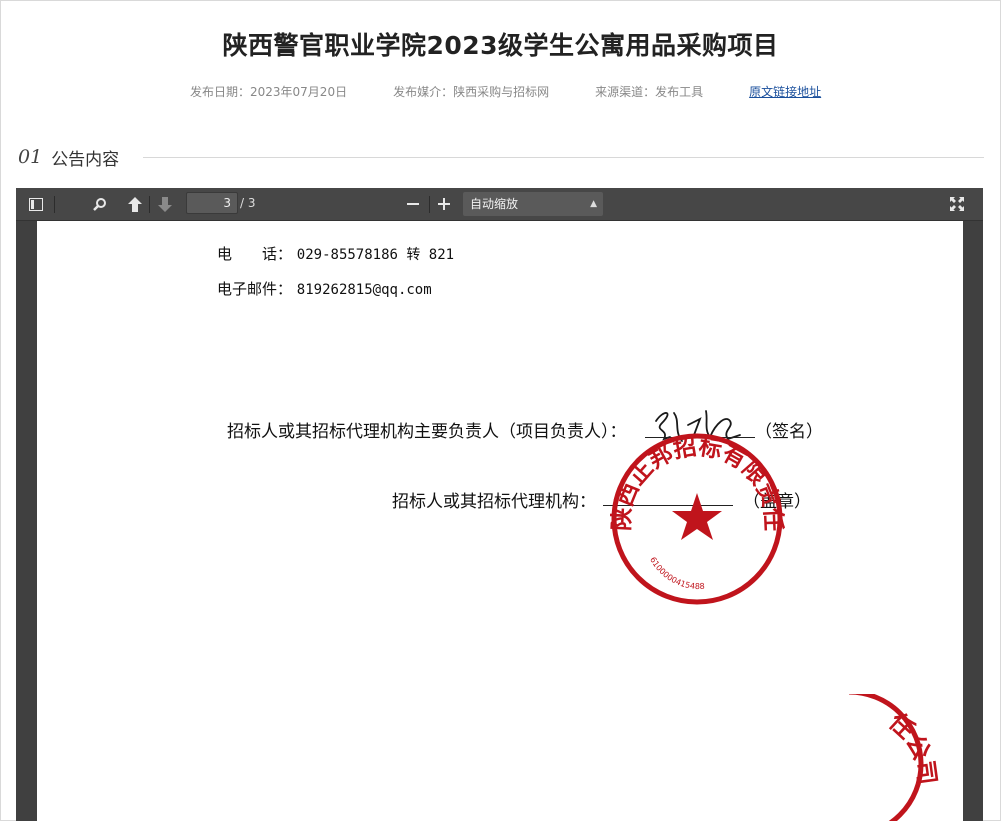 The width and height of the screenshot is (1001, 821). I want to click on pdf-toolbar: 3 / 3 自动缩放 ▲, so click(499, 204).